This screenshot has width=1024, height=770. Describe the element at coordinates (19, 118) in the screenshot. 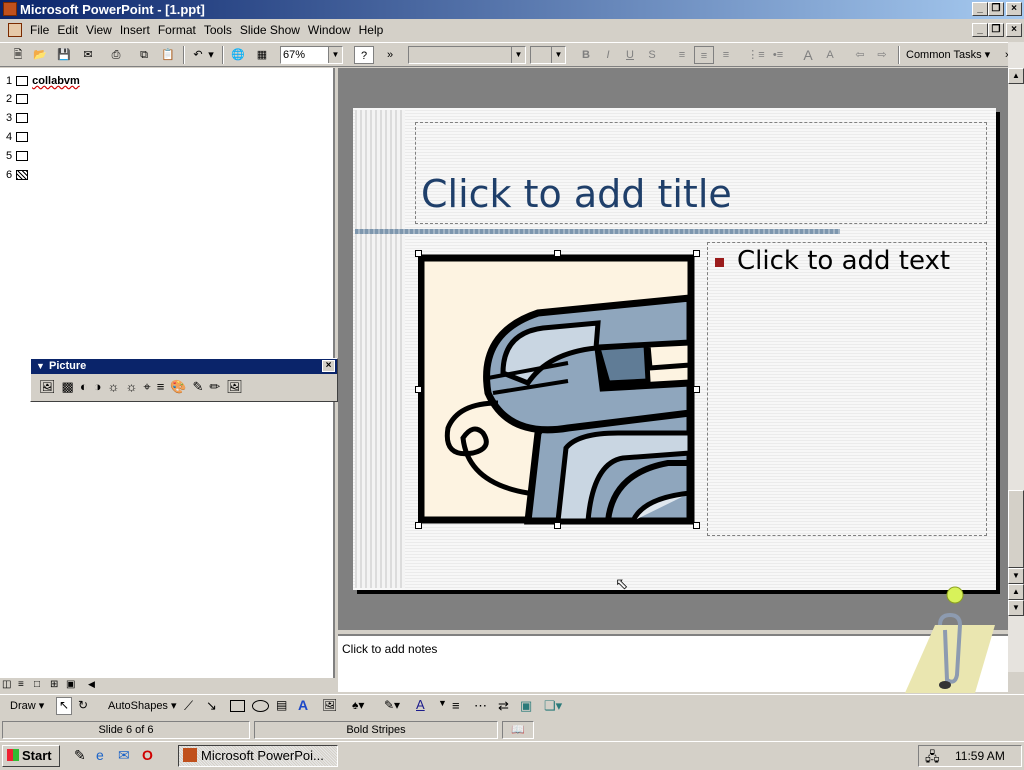

I see `outline-row: 3` at that location.